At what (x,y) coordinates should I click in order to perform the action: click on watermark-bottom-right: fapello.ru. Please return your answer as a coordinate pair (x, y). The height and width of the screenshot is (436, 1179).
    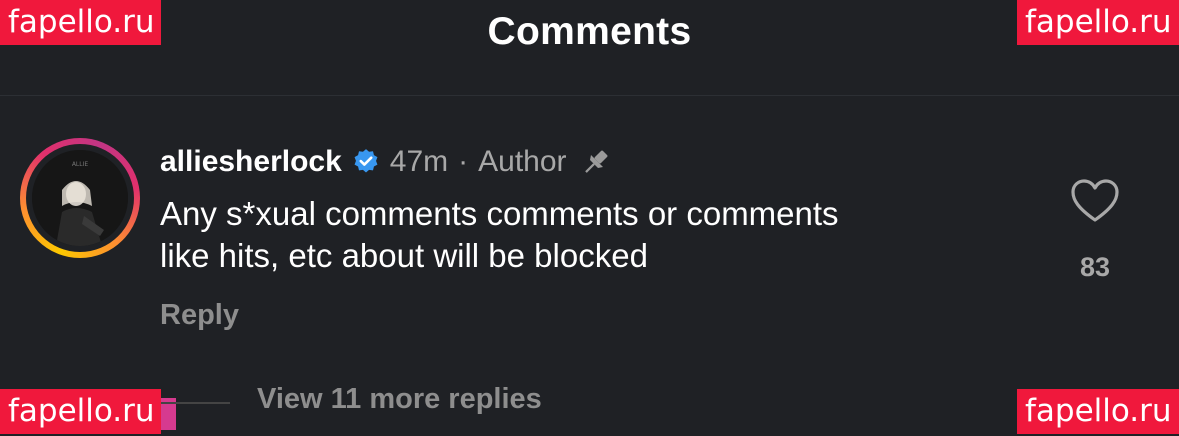
    Looking at the image, I should click on (1098, 411).